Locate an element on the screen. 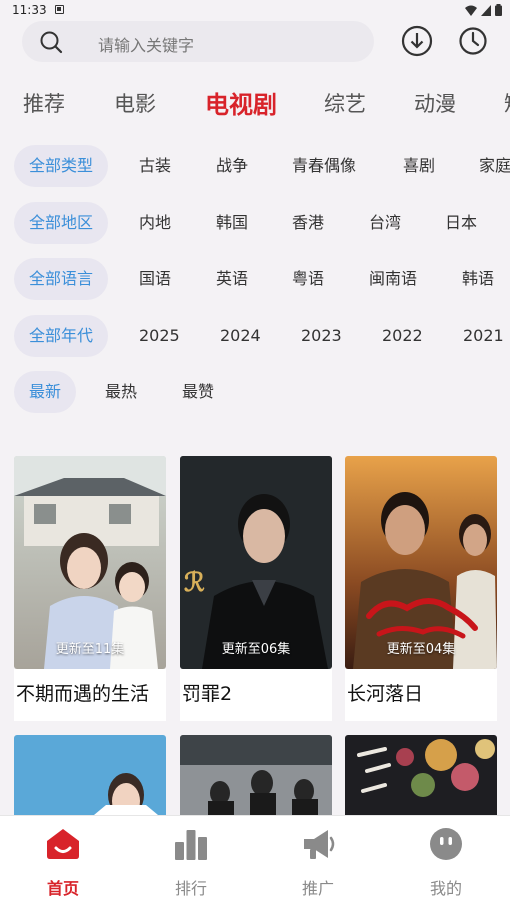  filter-type-option: 家庭 is located at coordinates (494, 166).